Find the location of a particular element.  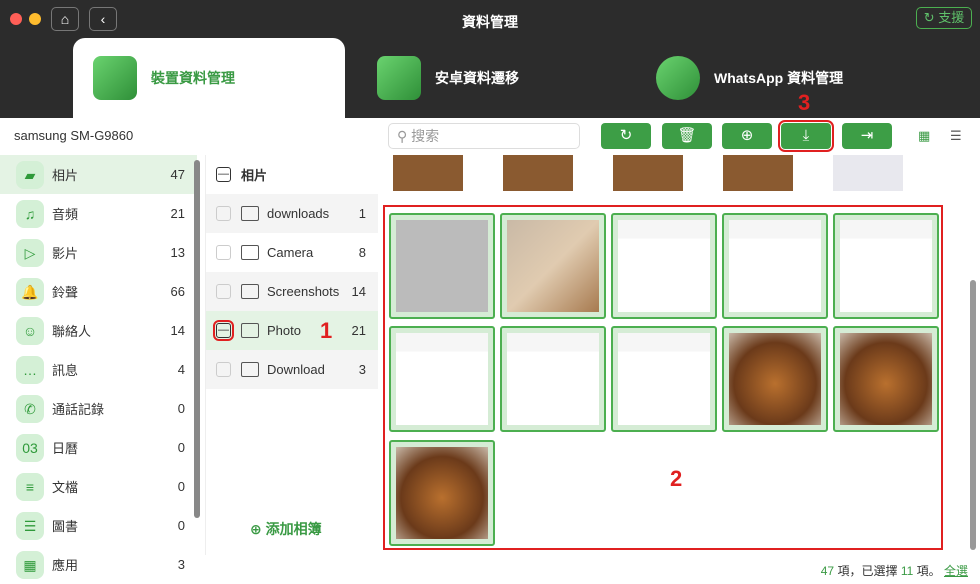

support-button: ↻ 支援 is located at coordinates (944, 18).